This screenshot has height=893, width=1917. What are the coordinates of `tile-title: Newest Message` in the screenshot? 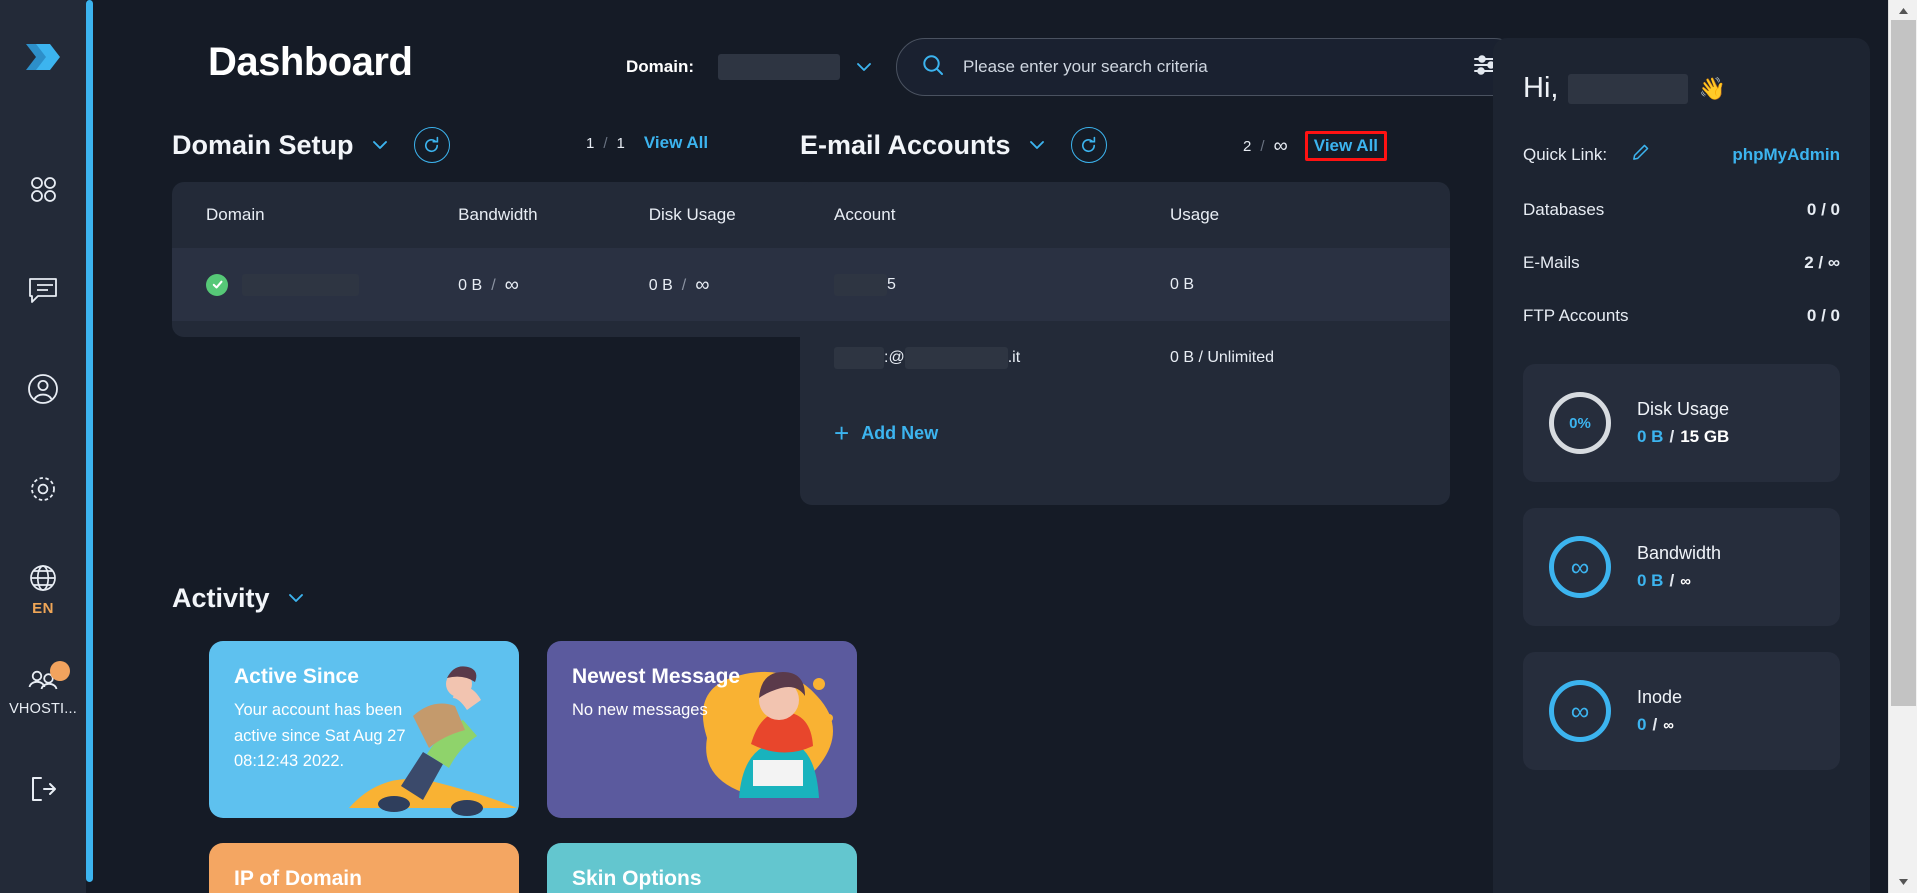 It's located at (656, 676).